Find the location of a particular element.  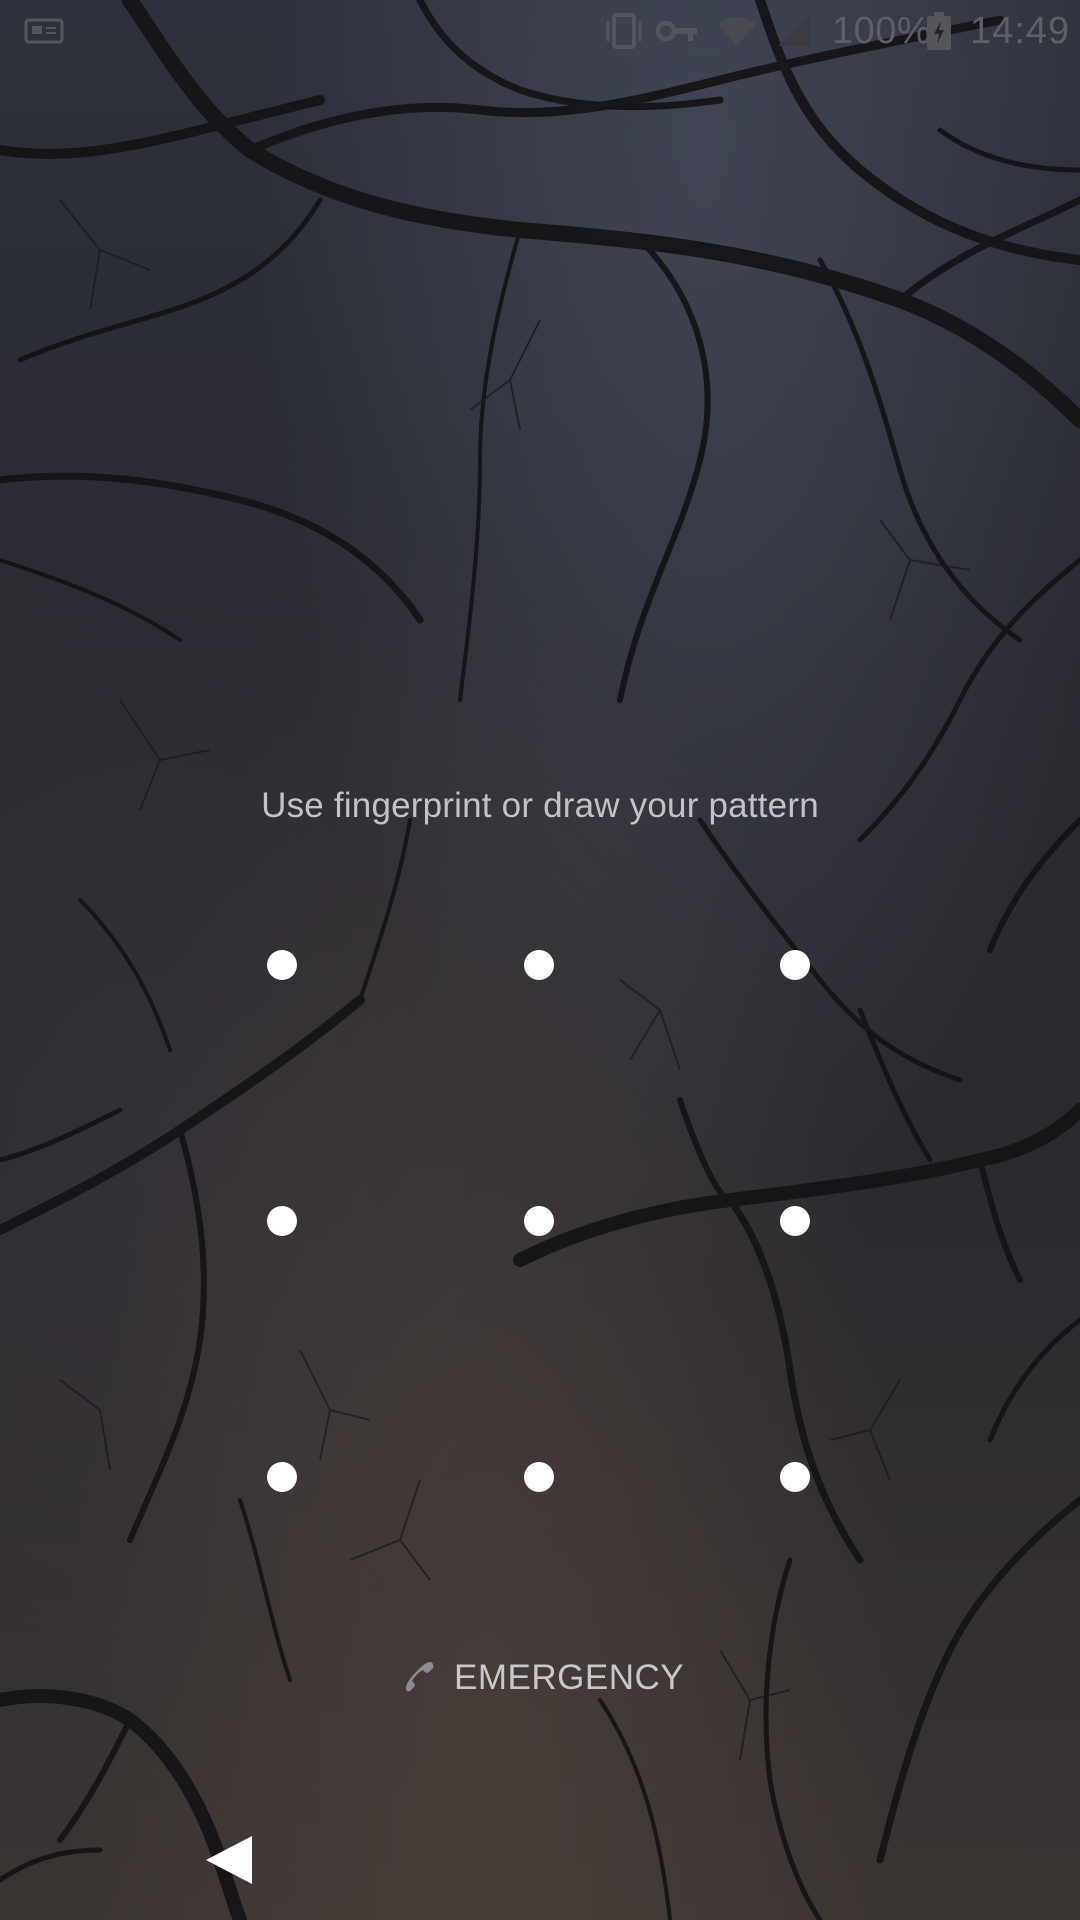

emergency-label: EMERGENCY is located at coordinates (569, 1677).